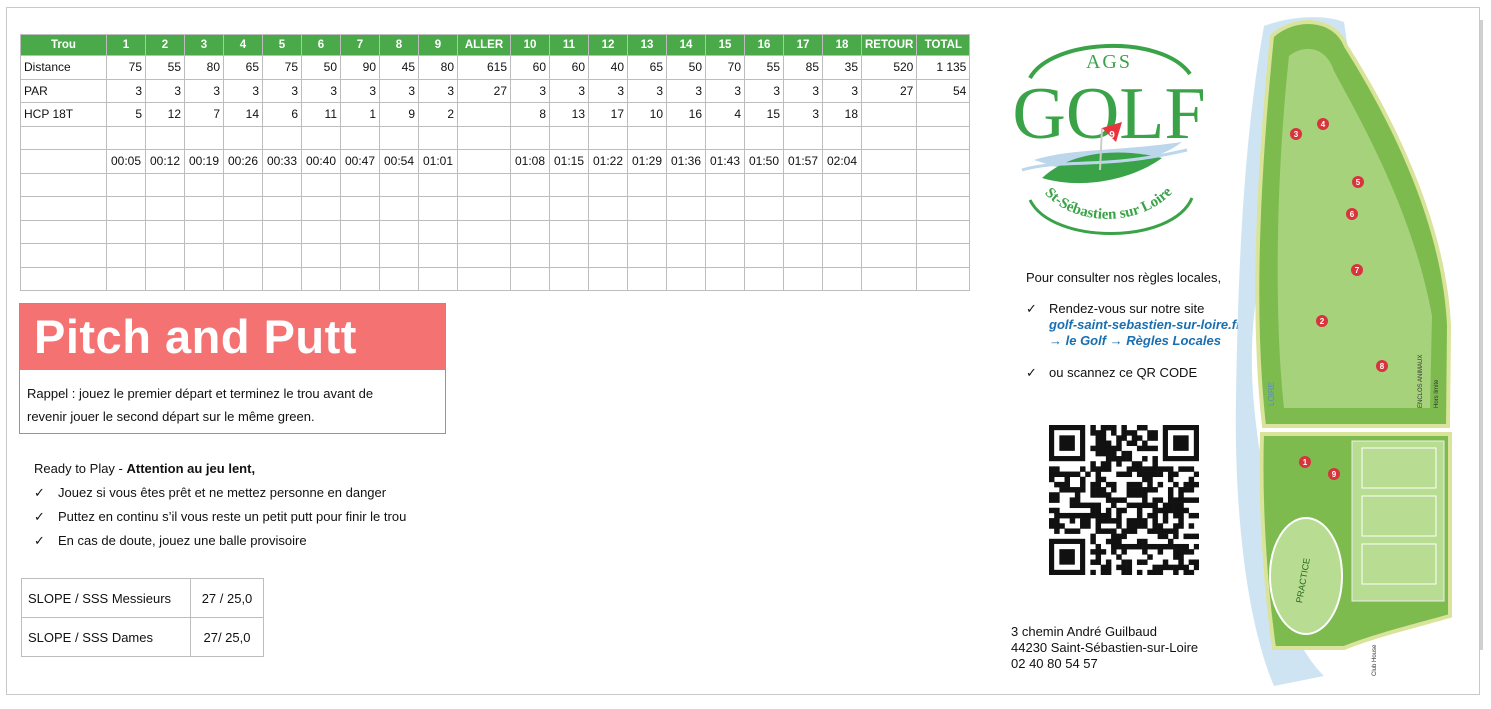 Image resolution: width=1491 pixels, height=709 pixels. What do you see at coordinates (1108, 114) in the screenshot?
I see `logo-golf-text: GOLF` at bounding box center [1108, 114].